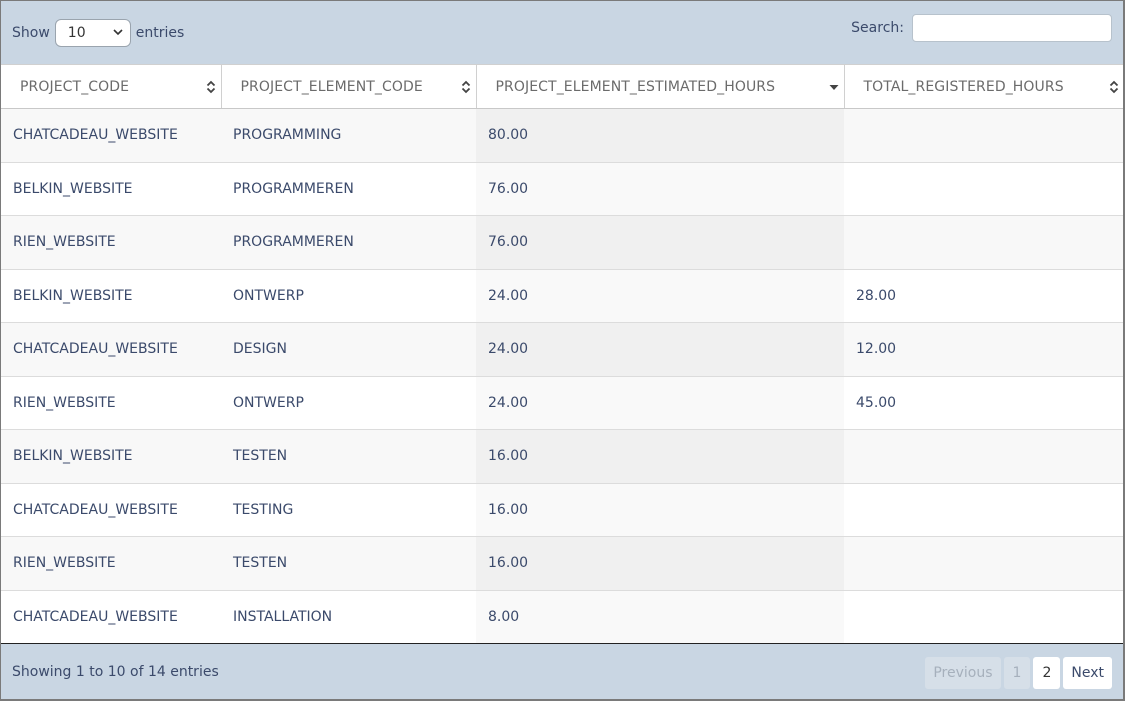 The image size is (1125, 701). Describe the element at coordinates (348, 135) in the screenshot. I see `cell-project-element-code: PROGRAMMING` at that location.